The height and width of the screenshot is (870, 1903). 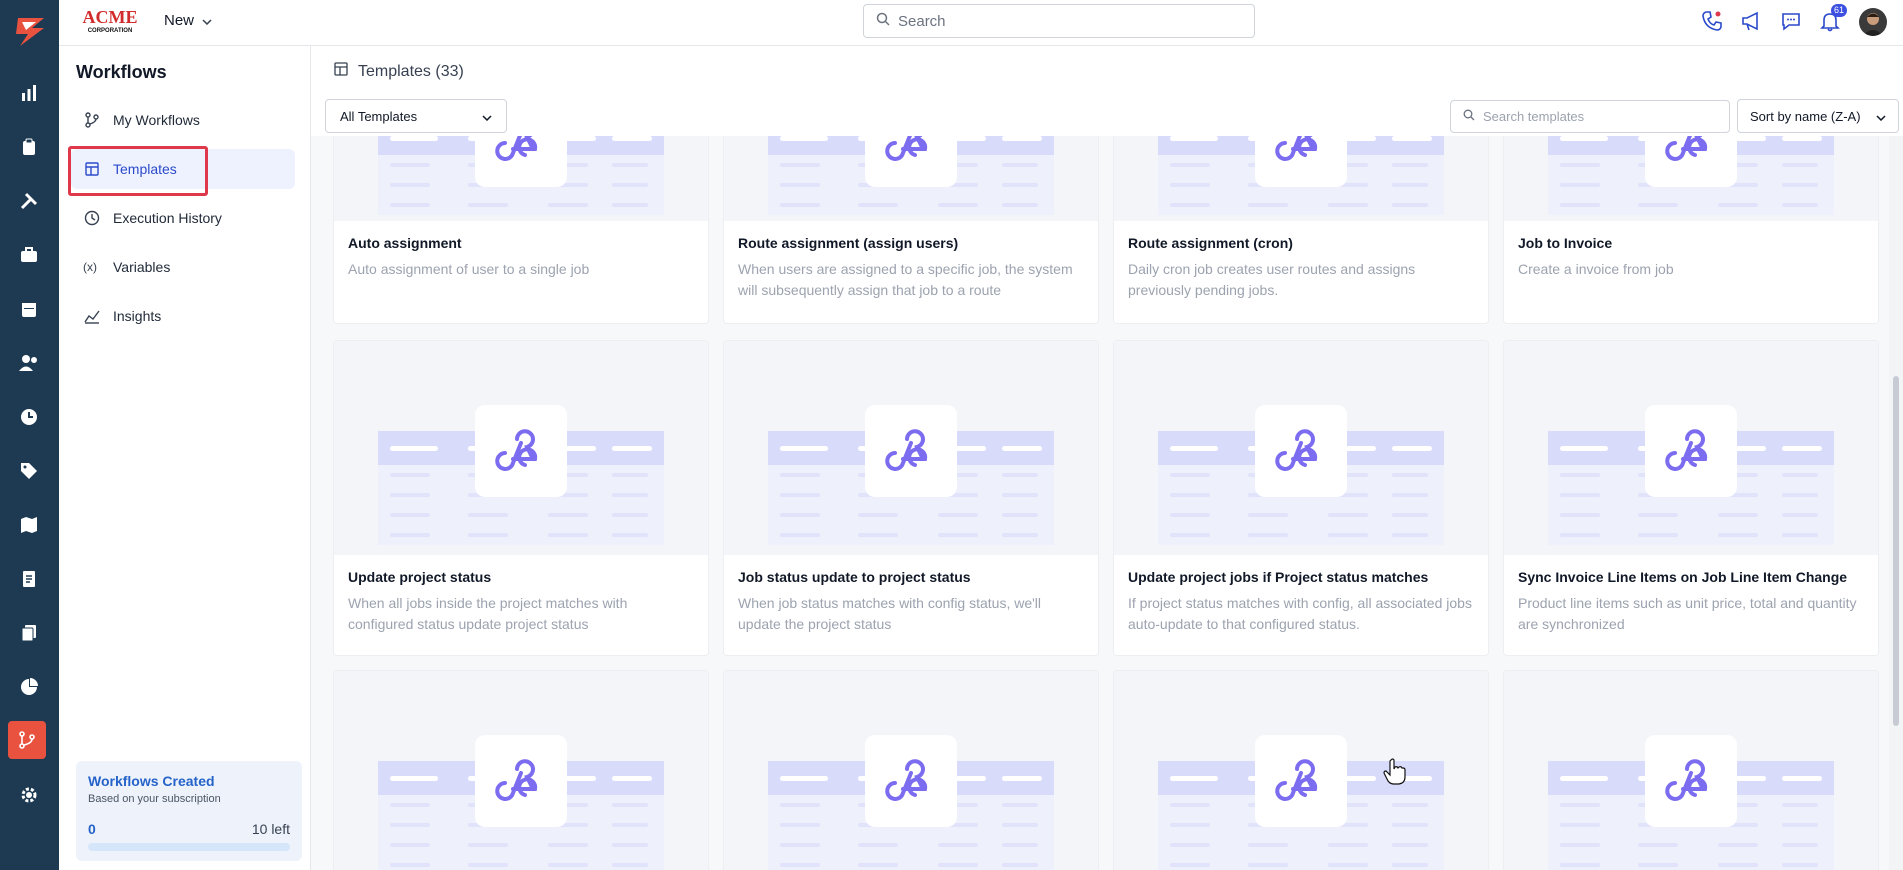 What do you see at coordinates (1596, 269) in the screenshot?
I see `template-description: Create a invoice from job` at bounding box center [1596, 269].